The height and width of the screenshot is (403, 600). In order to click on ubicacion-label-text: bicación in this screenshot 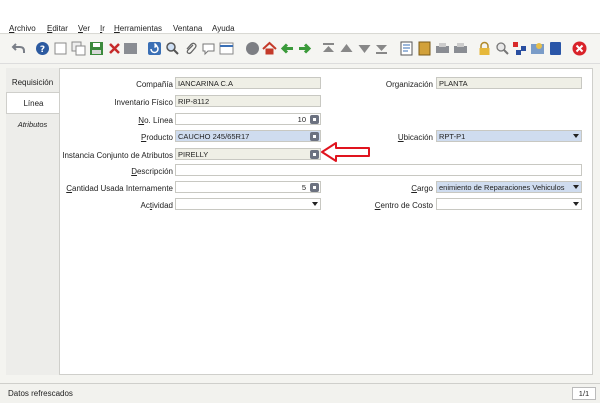, I will do `click(418, 137)`.